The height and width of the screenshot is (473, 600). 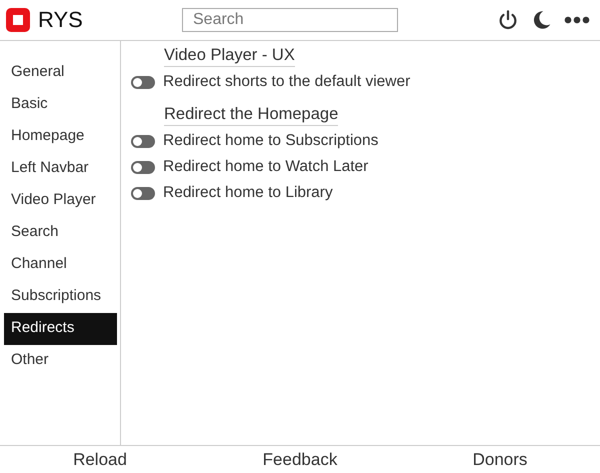 I want to click on search-field: Search, so click(x=290, y=20).